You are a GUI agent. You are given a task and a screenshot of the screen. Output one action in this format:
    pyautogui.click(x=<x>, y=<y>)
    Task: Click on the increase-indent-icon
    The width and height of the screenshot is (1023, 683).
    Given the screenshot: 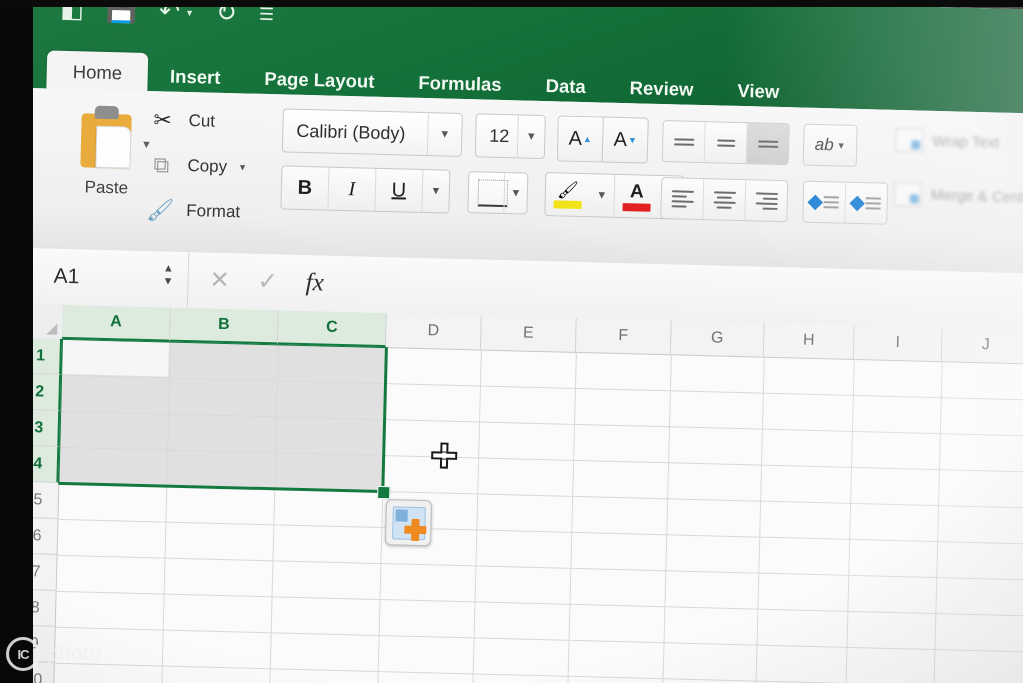 What is the action you would take?
    pyautogui.click(x=857, y=203)
    